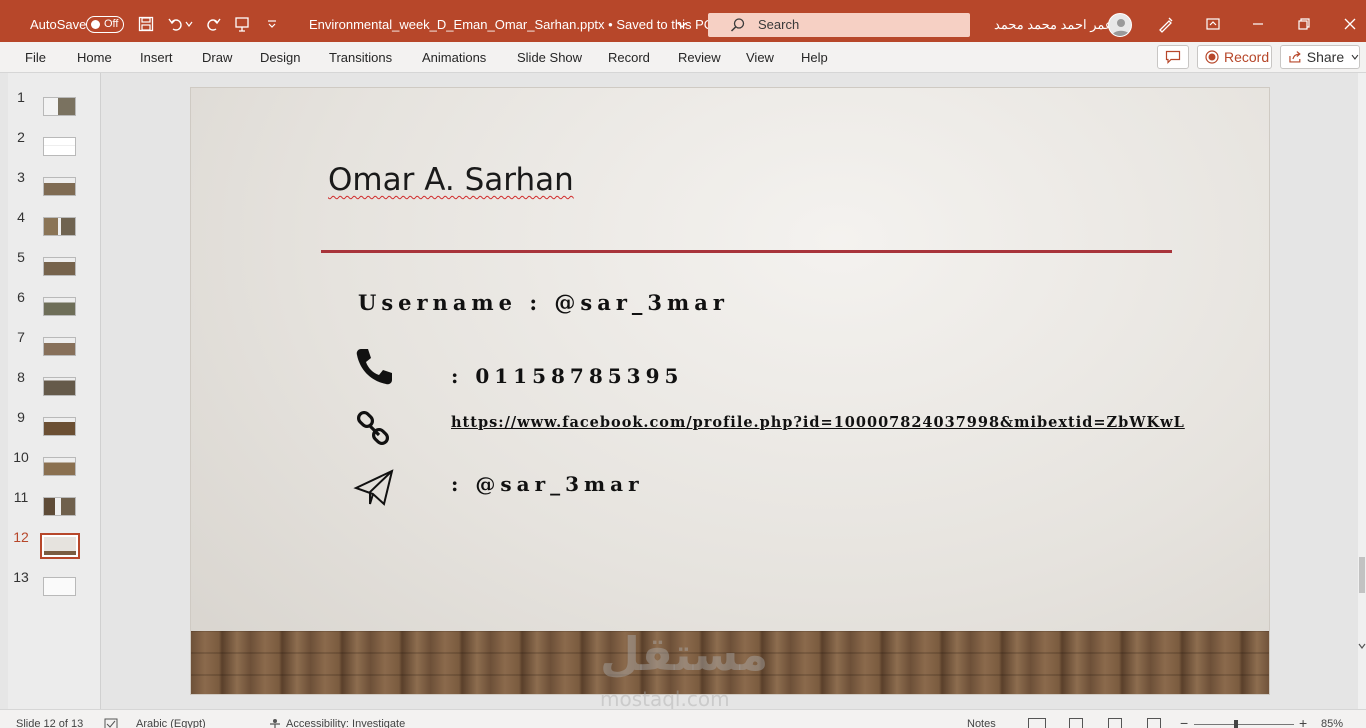  I want to click on share-dropdown-icon, so click(1355, 57).